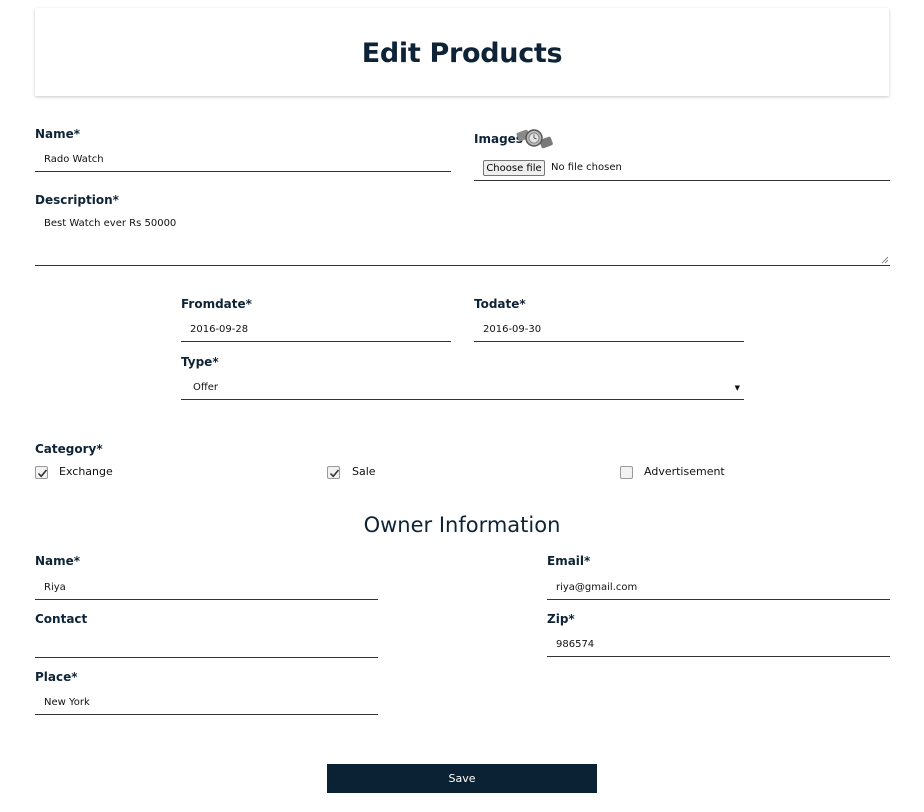 This screenshot has height=812, width=924. What do you see at coordinates (316, 330) in the screenshot?
I see `fromdate-input: 2016-09-28` at bounding box center [316, 330].